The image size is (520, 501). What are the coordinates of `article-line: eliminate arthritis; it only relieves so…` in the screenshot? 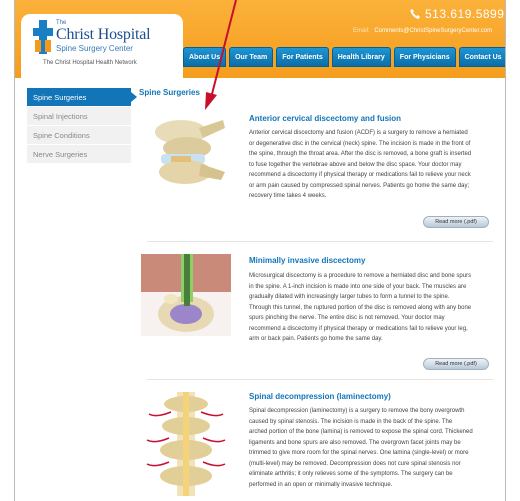 It's located at (351, 474).